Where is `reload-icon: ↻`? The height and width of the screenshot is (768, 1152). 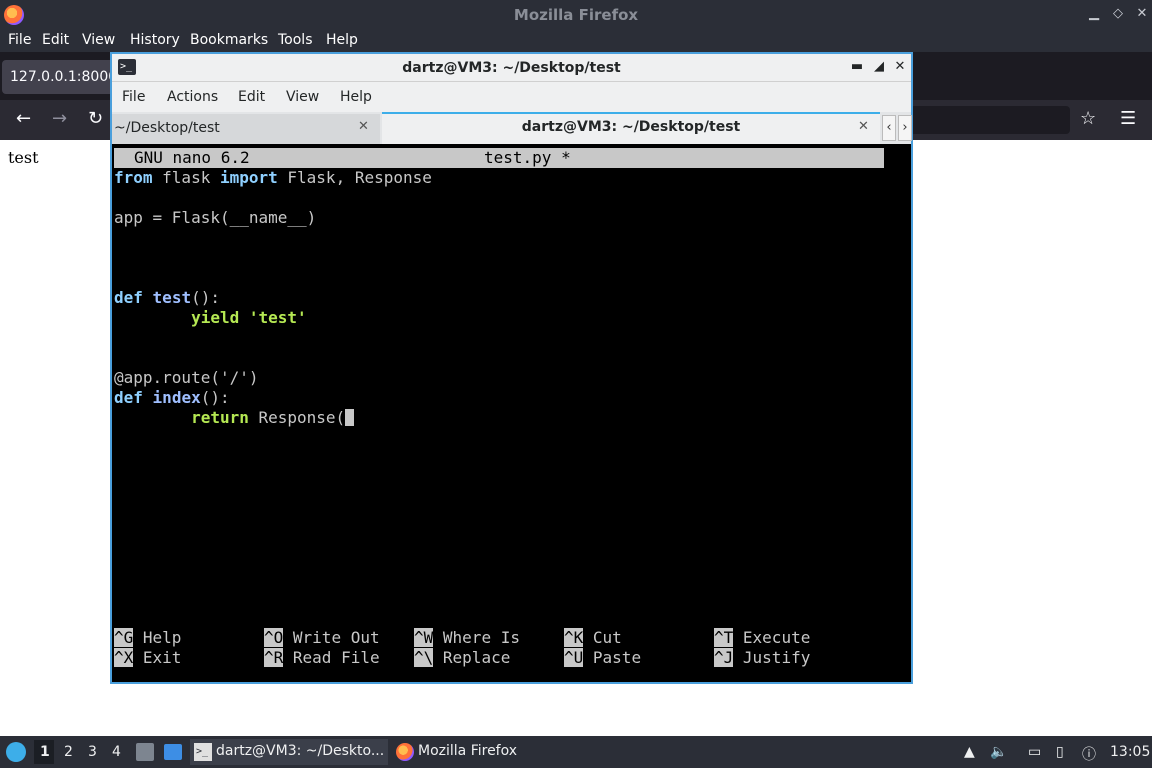
reload-icon: ↻ is located at coordinates (95, 119).